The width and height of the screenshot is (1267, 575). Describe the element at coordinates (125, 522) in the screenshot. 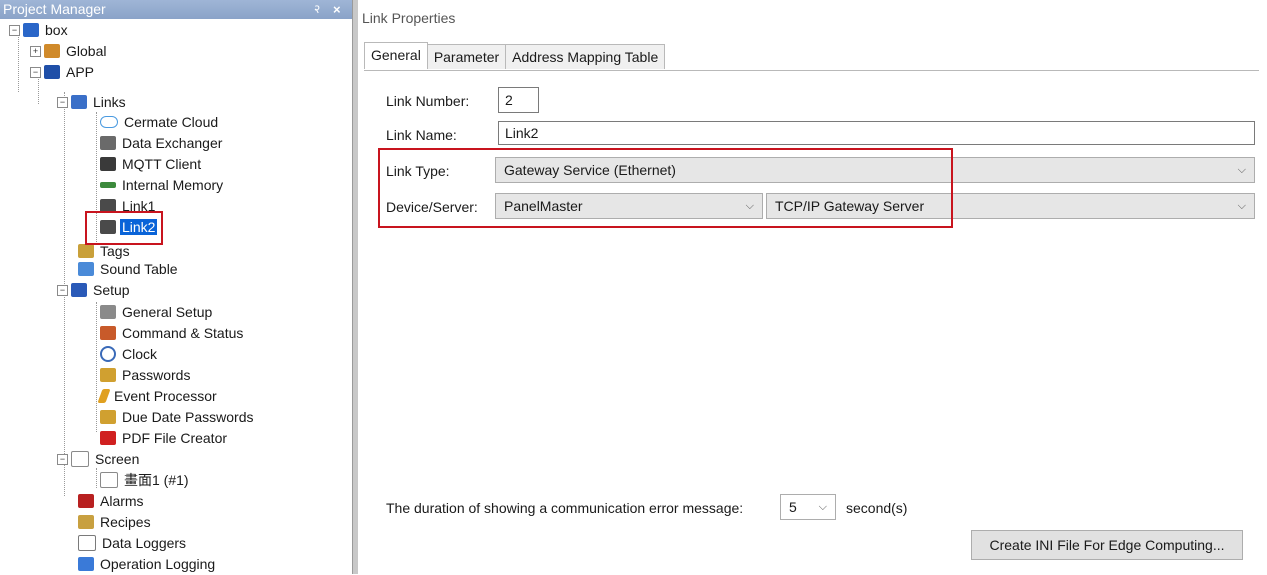

I see `tree-node-label: Recipes` at that location.